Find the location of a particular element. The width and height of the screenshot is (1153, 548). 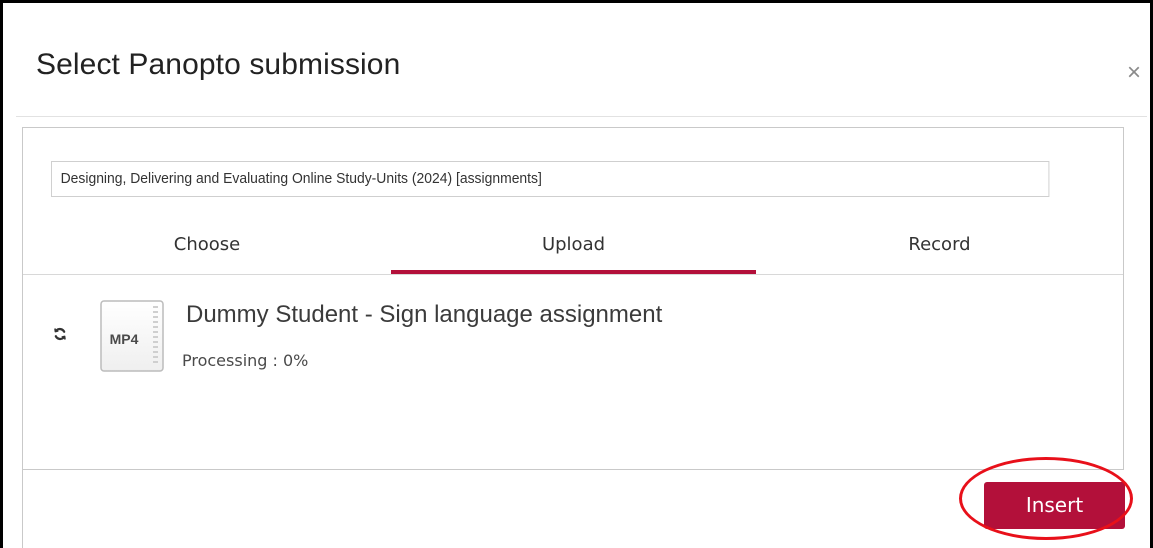

header-divider is located at coordinates (581, 116).